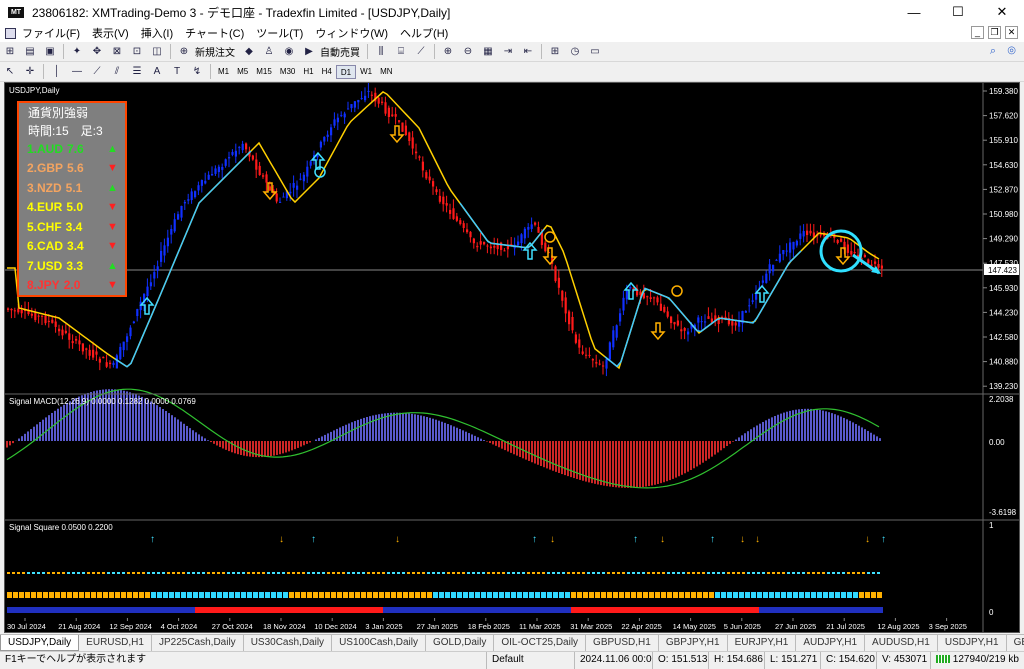 The width and height of the screenshot is (1024, 669). What do you see at coordinates (762, 643) in the screenshot?
I see `chart-tab: EURJPY,H1` at bounding box center [762, 643].